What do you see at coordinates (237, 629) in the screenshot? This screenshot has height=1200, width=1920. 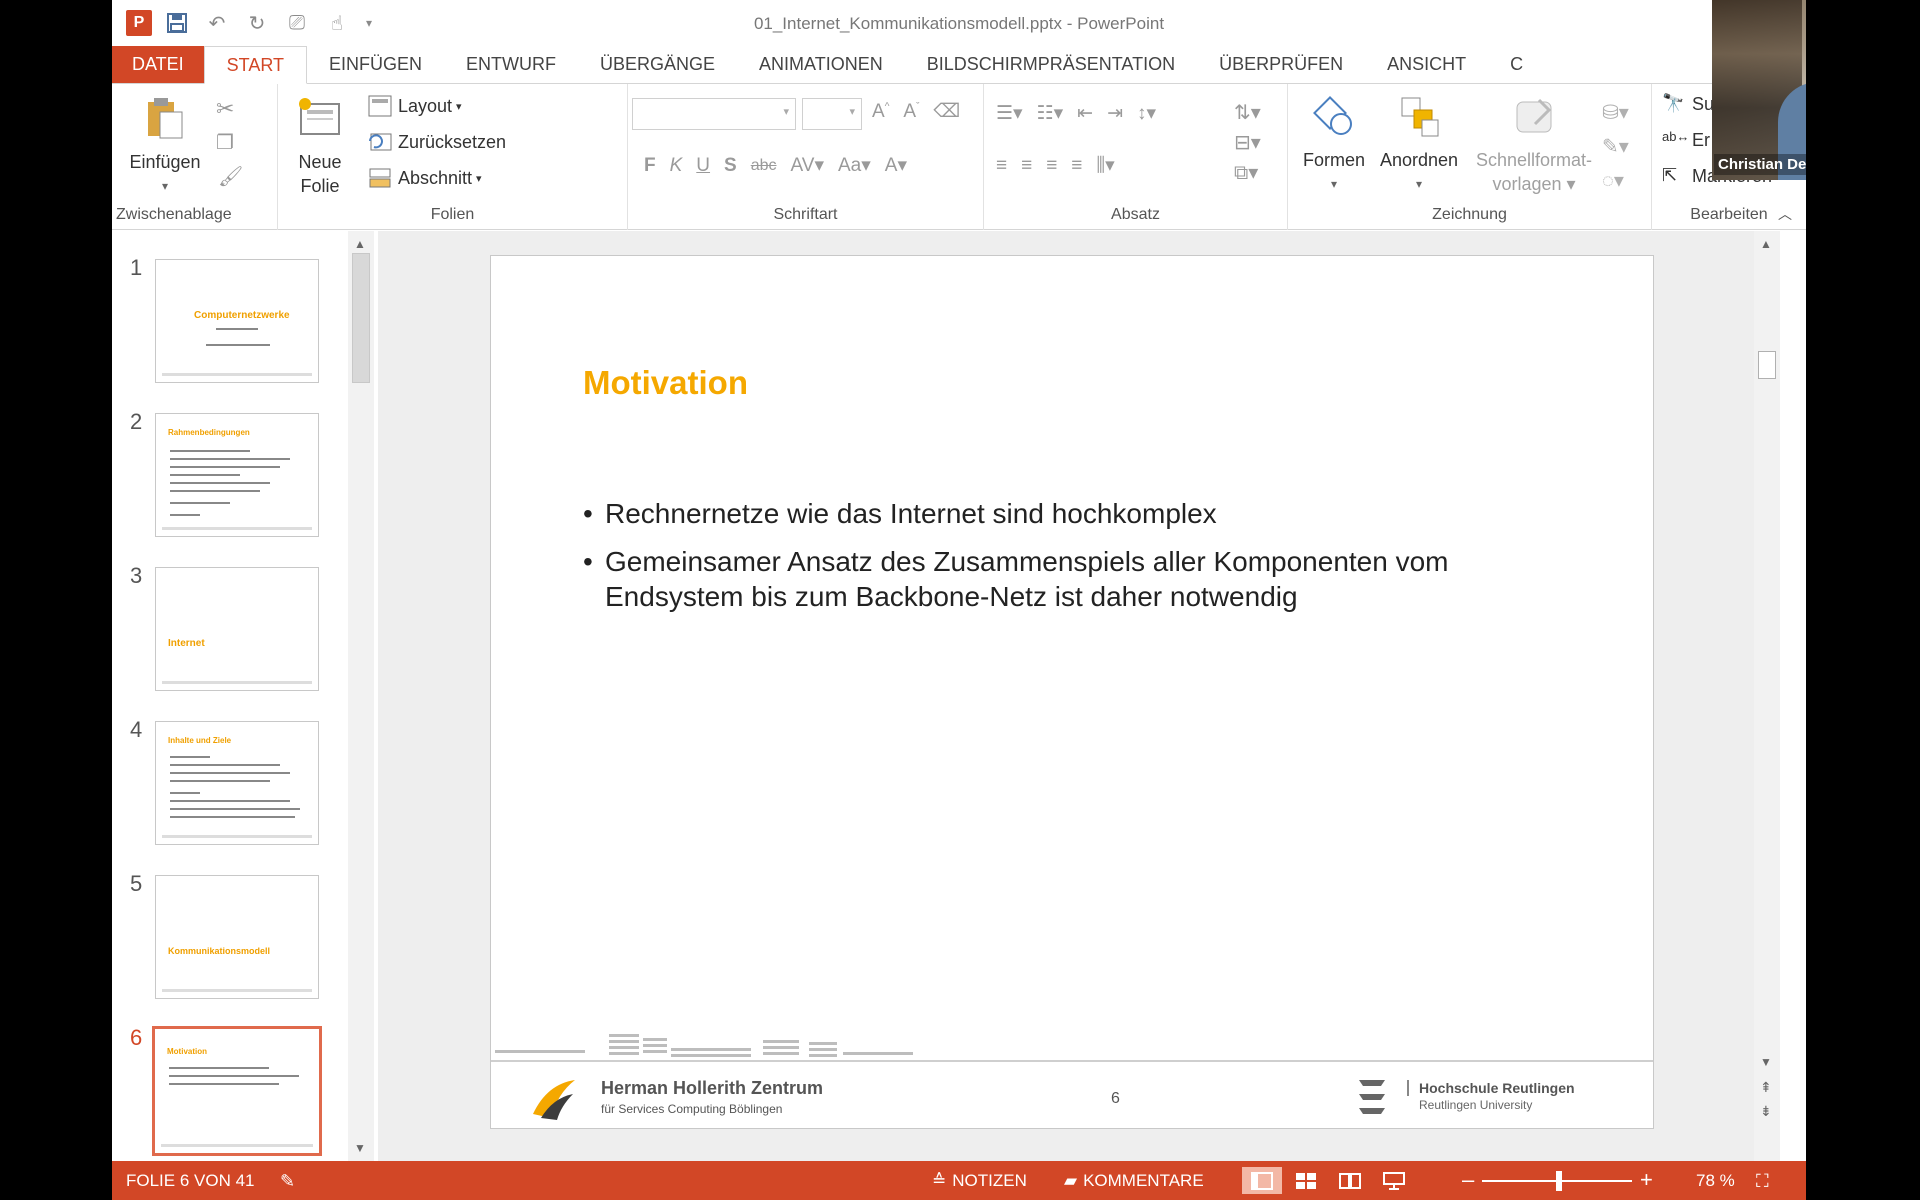 I see `slide-thumbnail-3: Internet` at bounding box center [237, 629].